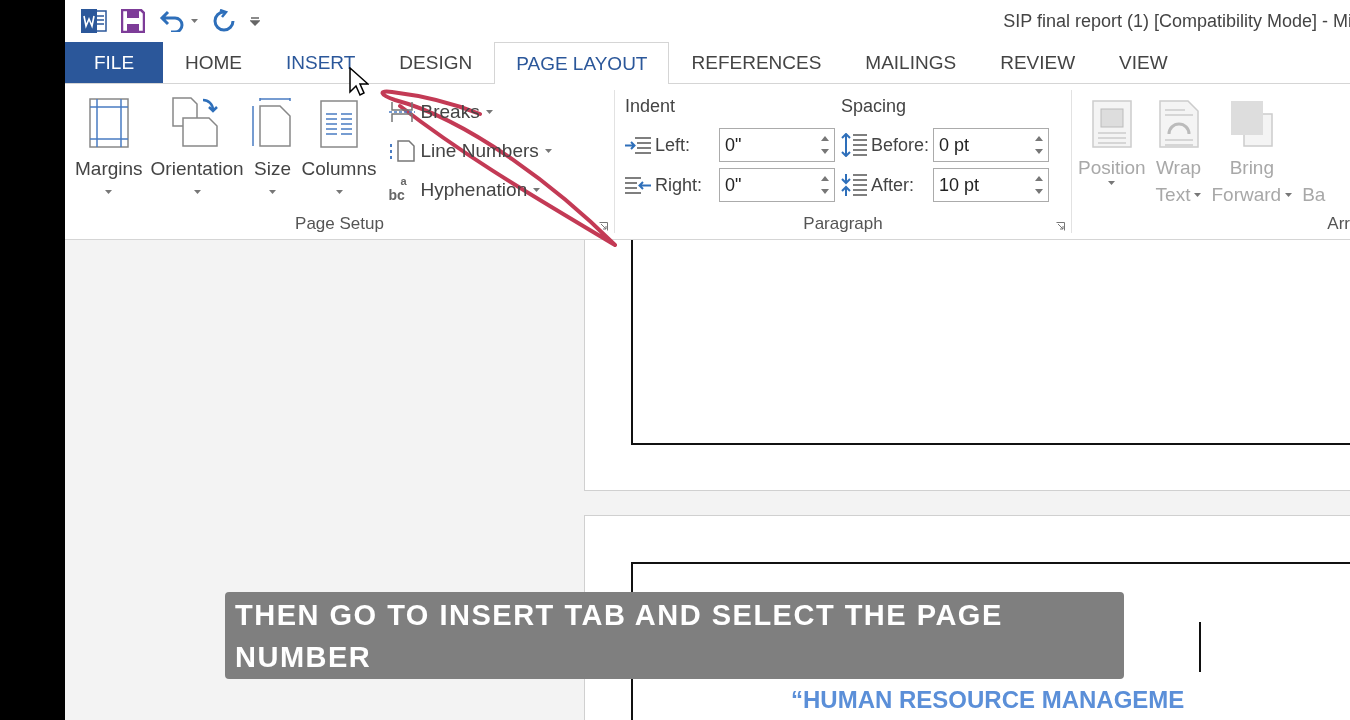 The width and height of the screenshot is (1350, 720). What do you see at coordinates (339, 224) in the screenshot?
I see `group-label: Page Setup` at bounding box center [339, 224].